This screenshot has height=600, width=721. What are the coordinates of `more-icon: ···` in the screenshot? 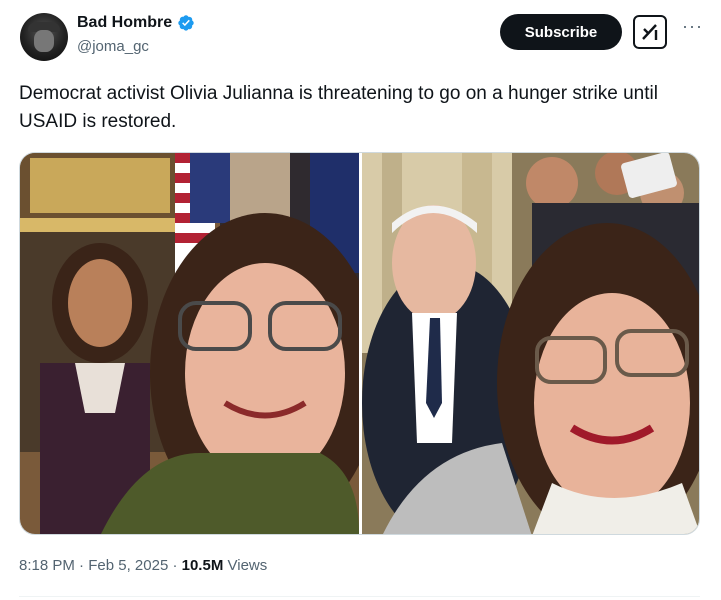 It's located at (692, 26).